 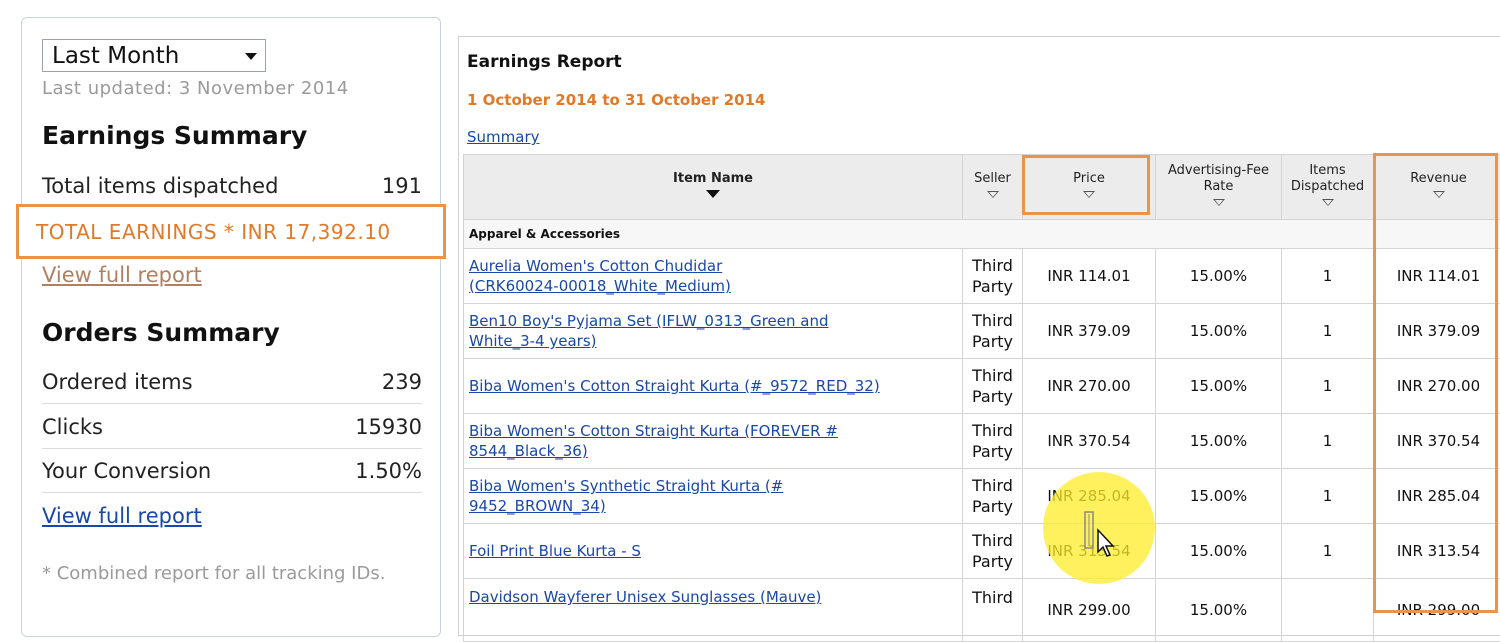 What do you see at coordinates (537, 506) in the screenshot?
I see `item-name-line2: 9452_BROWN_34)` at bounding box center [537, 506].